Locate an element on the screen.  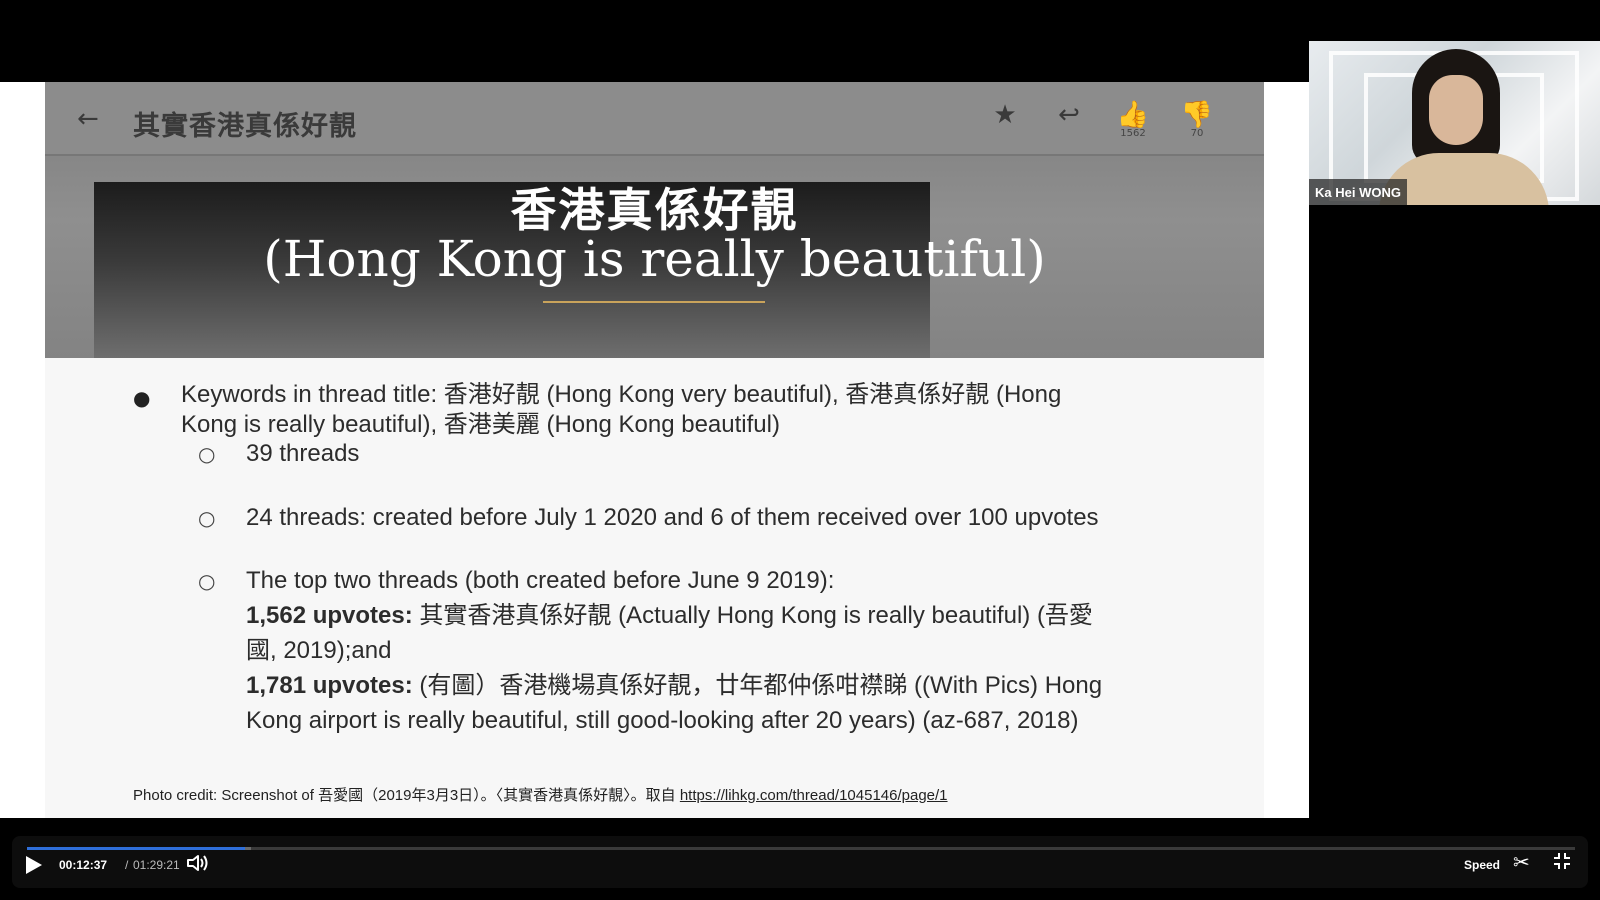
progress-bar is located at coordinates (801, 848).